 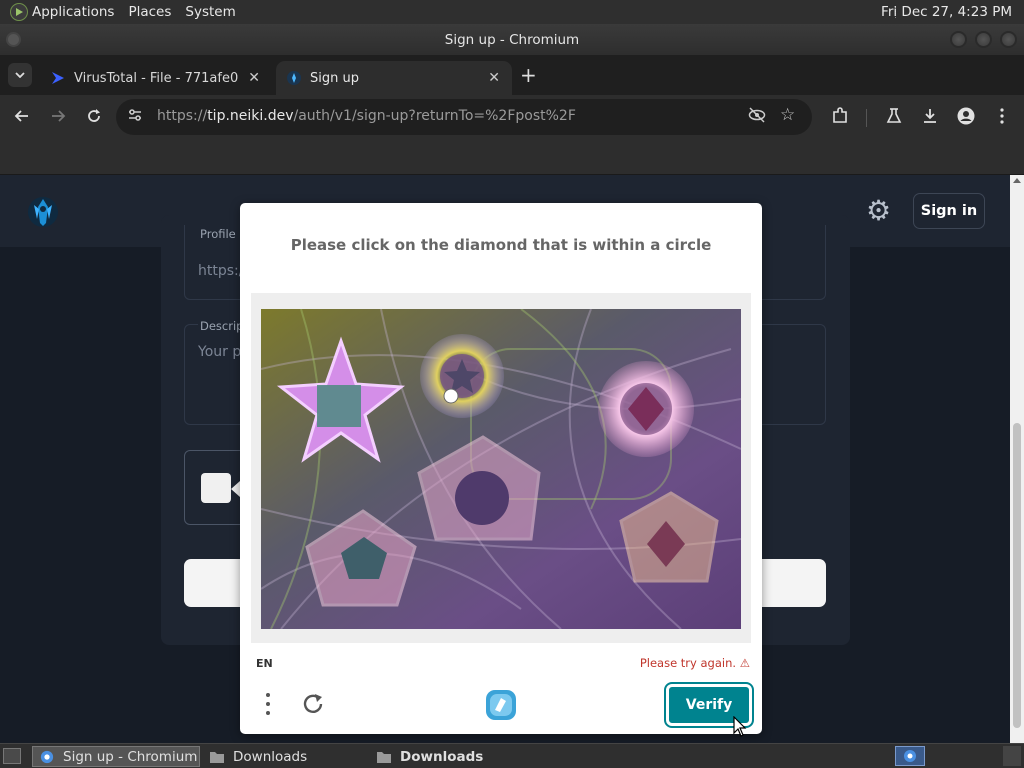 What do you see at coordinates (12, 756) in the screenshot?
I see `show-desktop-button` at bounding box center [12, 756].